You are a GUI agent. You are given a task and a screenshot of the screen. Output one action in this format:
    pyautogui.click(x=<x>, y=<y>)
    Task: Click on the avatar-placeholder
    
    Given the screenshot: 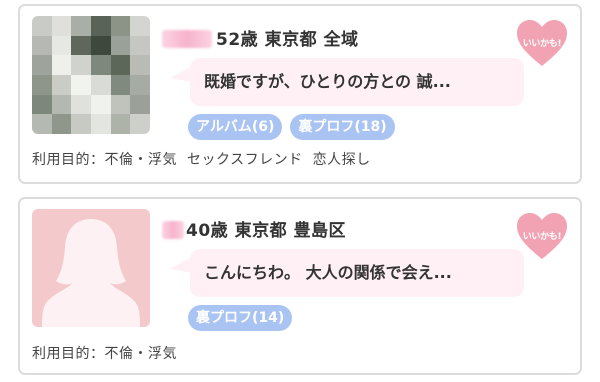 What is the action you would take?
    pyautogui.click(x=91, y=268)
    